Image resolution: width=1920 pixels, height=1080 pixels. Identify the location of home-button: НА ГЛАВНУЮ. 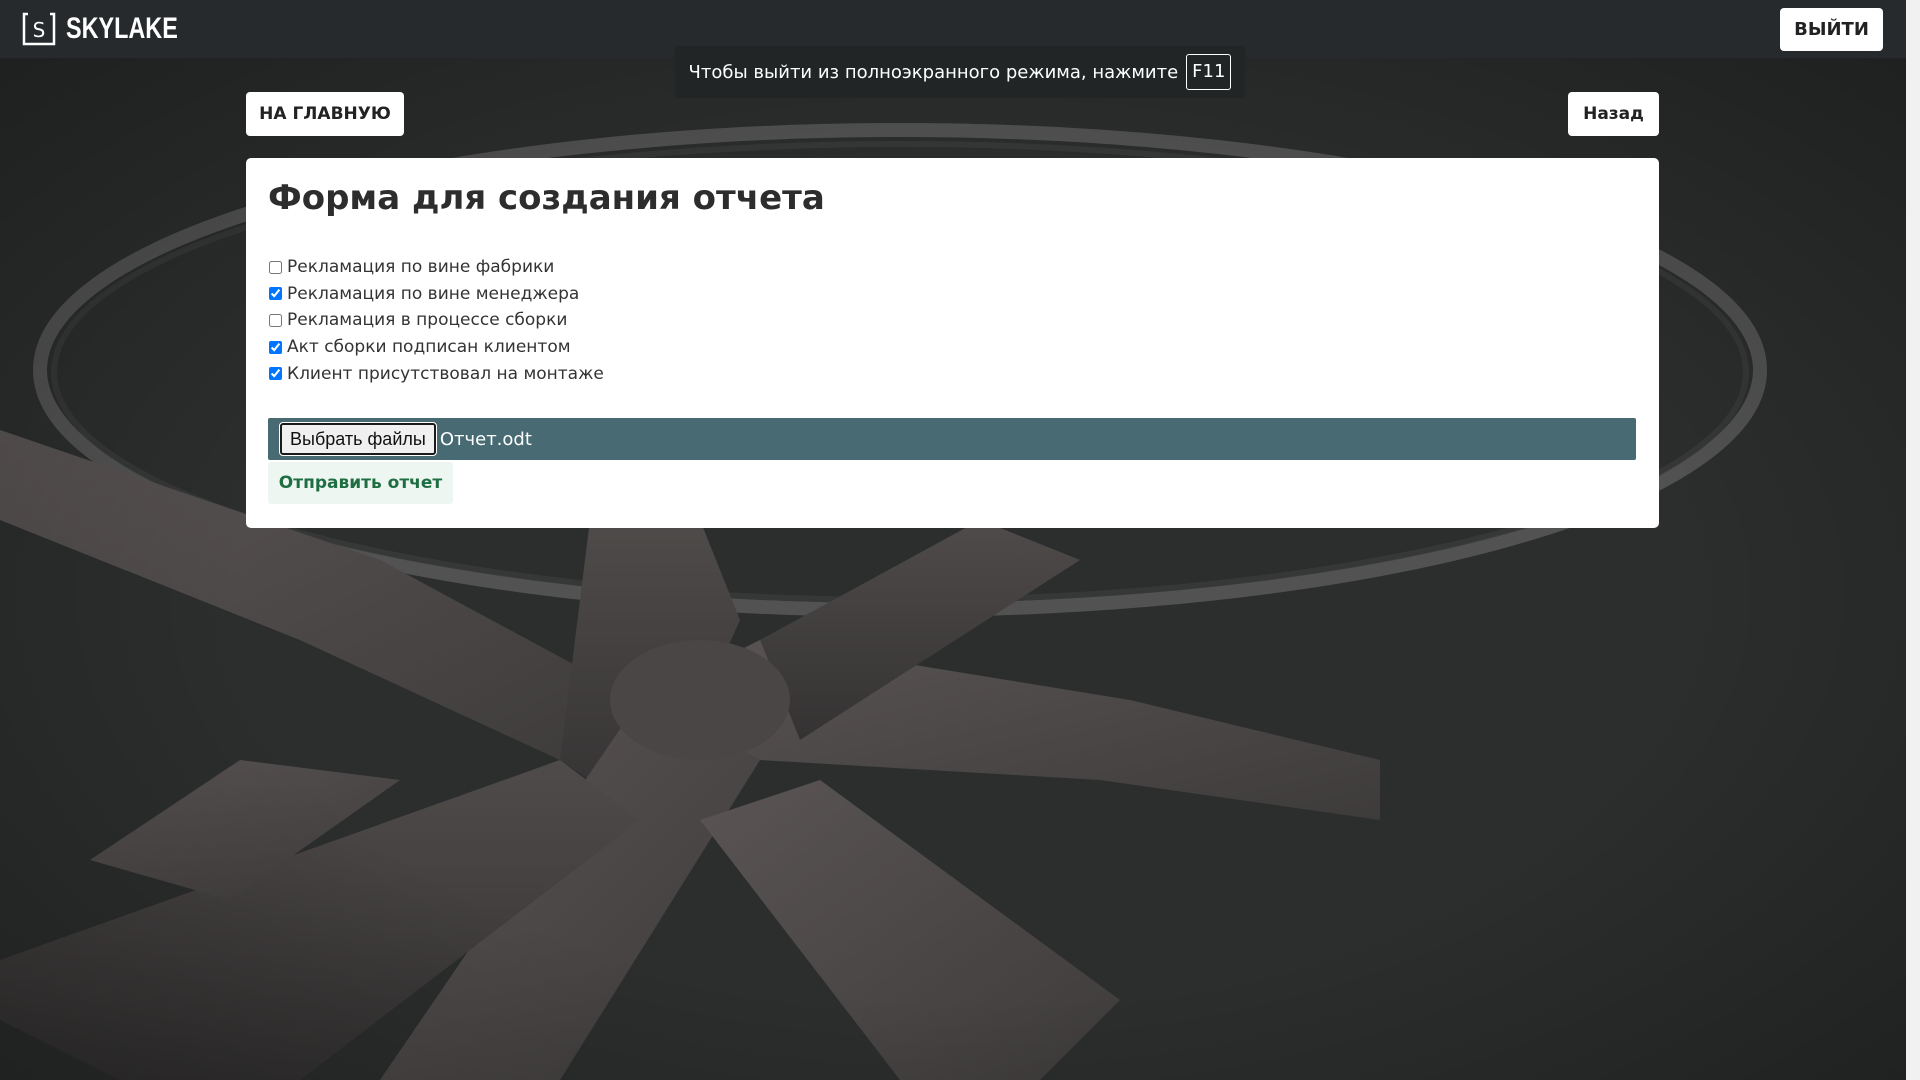
(325, 114).